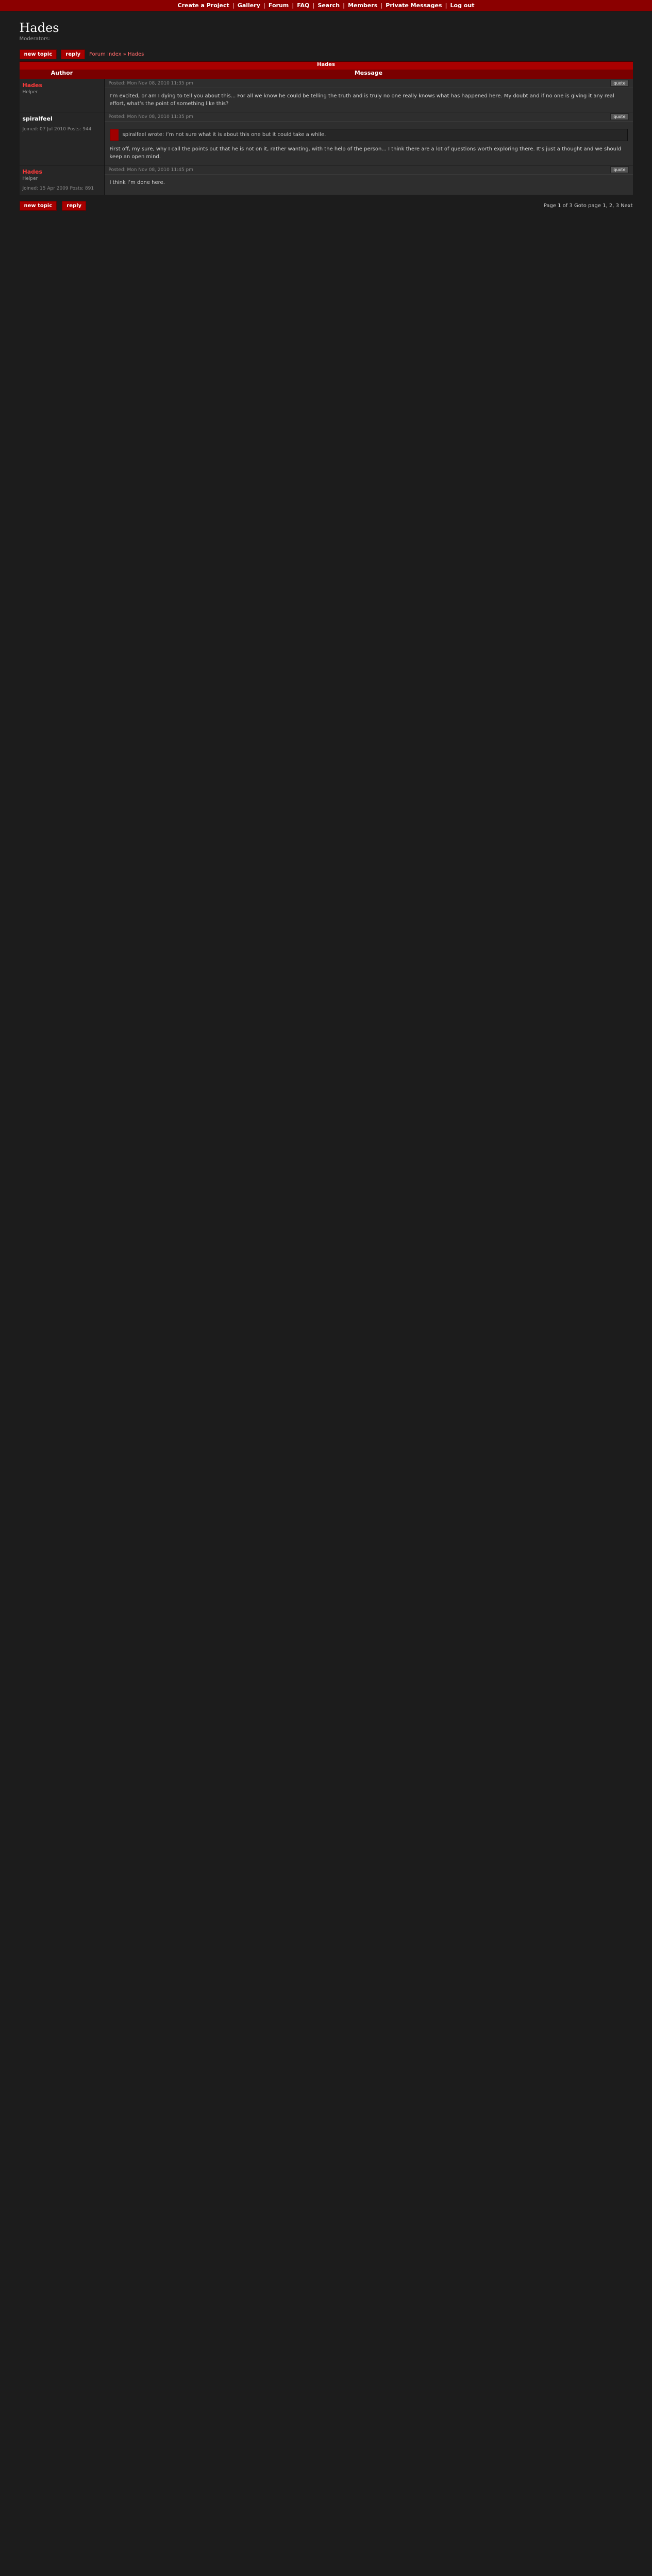 The height and width of the screenshot is (2576, 652). What do you see at coordinates (249, 6) in the screenshot?
I see `nav-gallery: Gallery` at bounding box center [249, 6].